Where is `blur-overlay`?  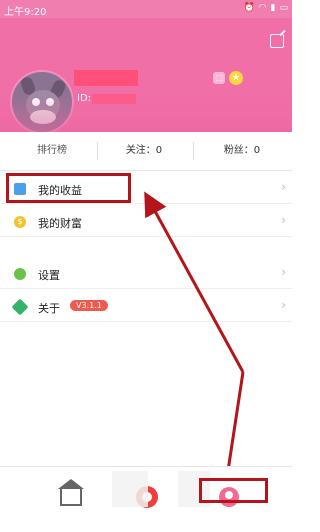
blur-overlay is located at coordinates (130, 489).